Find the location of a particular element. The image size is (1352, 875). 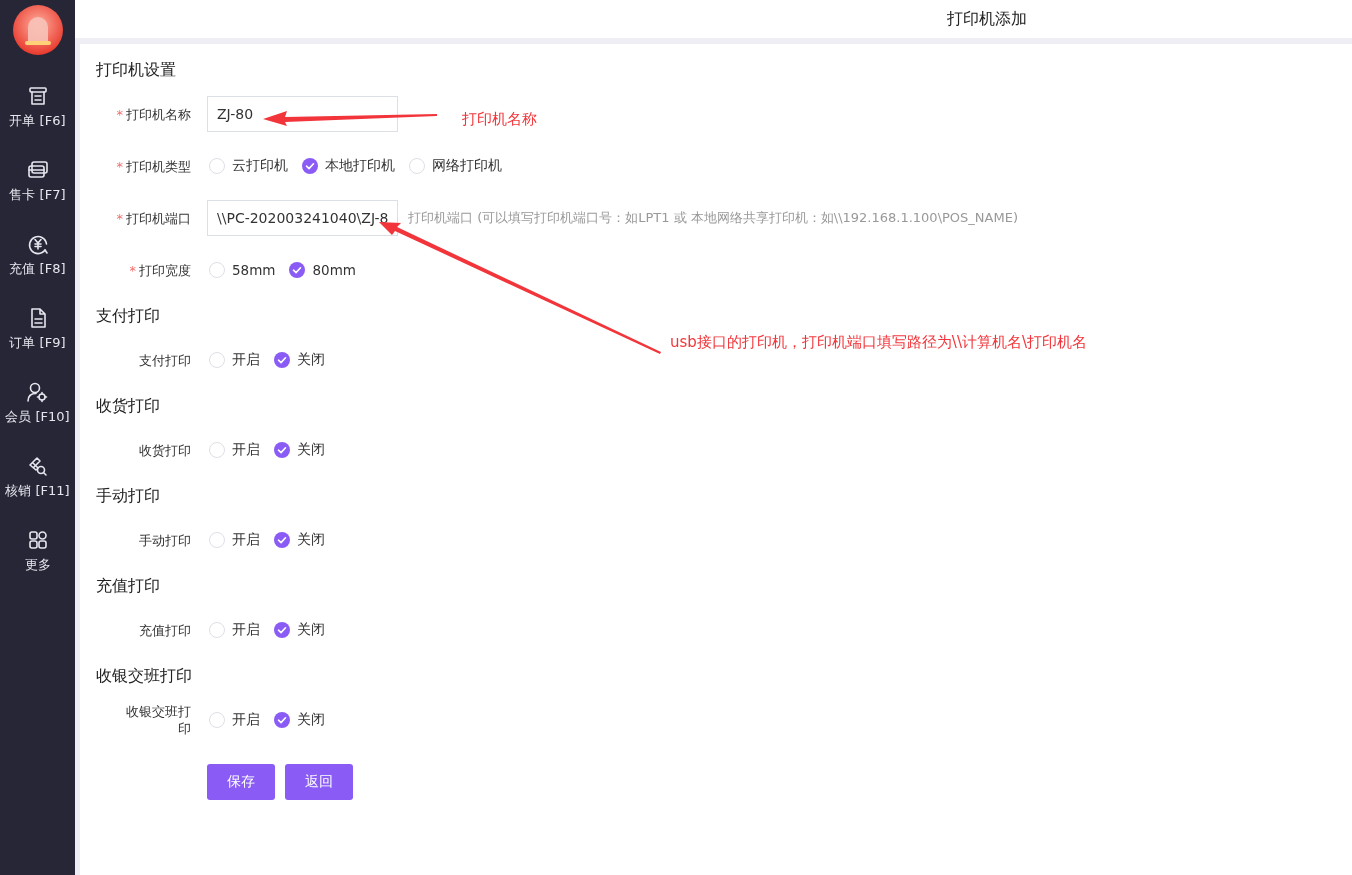

field-label: 打印机名称 is located at coordinates (158, 114).